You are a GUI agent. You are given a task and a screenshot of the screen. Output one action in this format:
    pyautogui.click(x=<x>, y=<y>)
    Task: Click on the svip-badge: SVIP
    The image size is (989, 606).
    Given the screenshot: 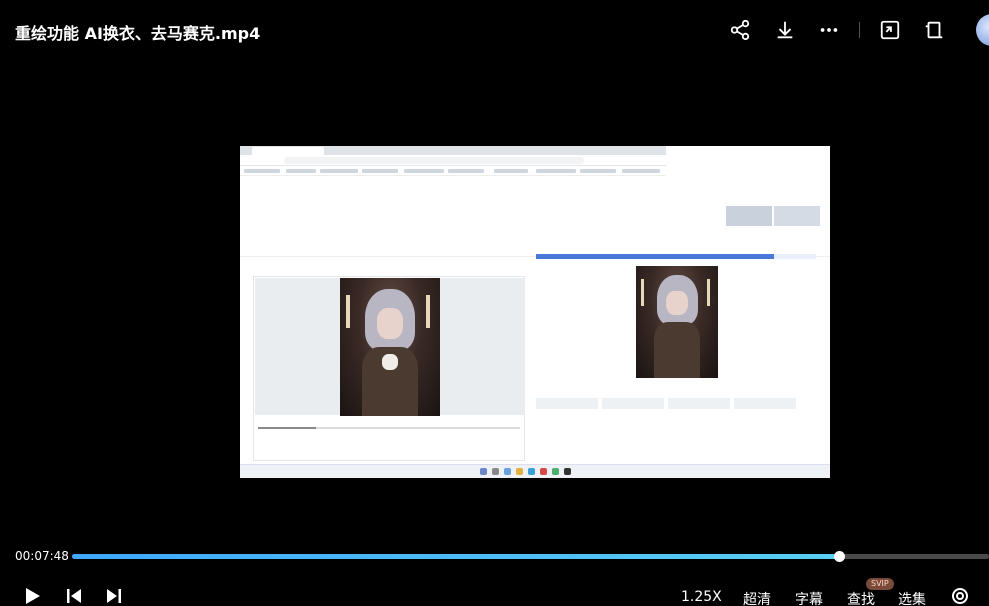 What is the action you would take?
    pyautogui.click(x=880, y=584)
    